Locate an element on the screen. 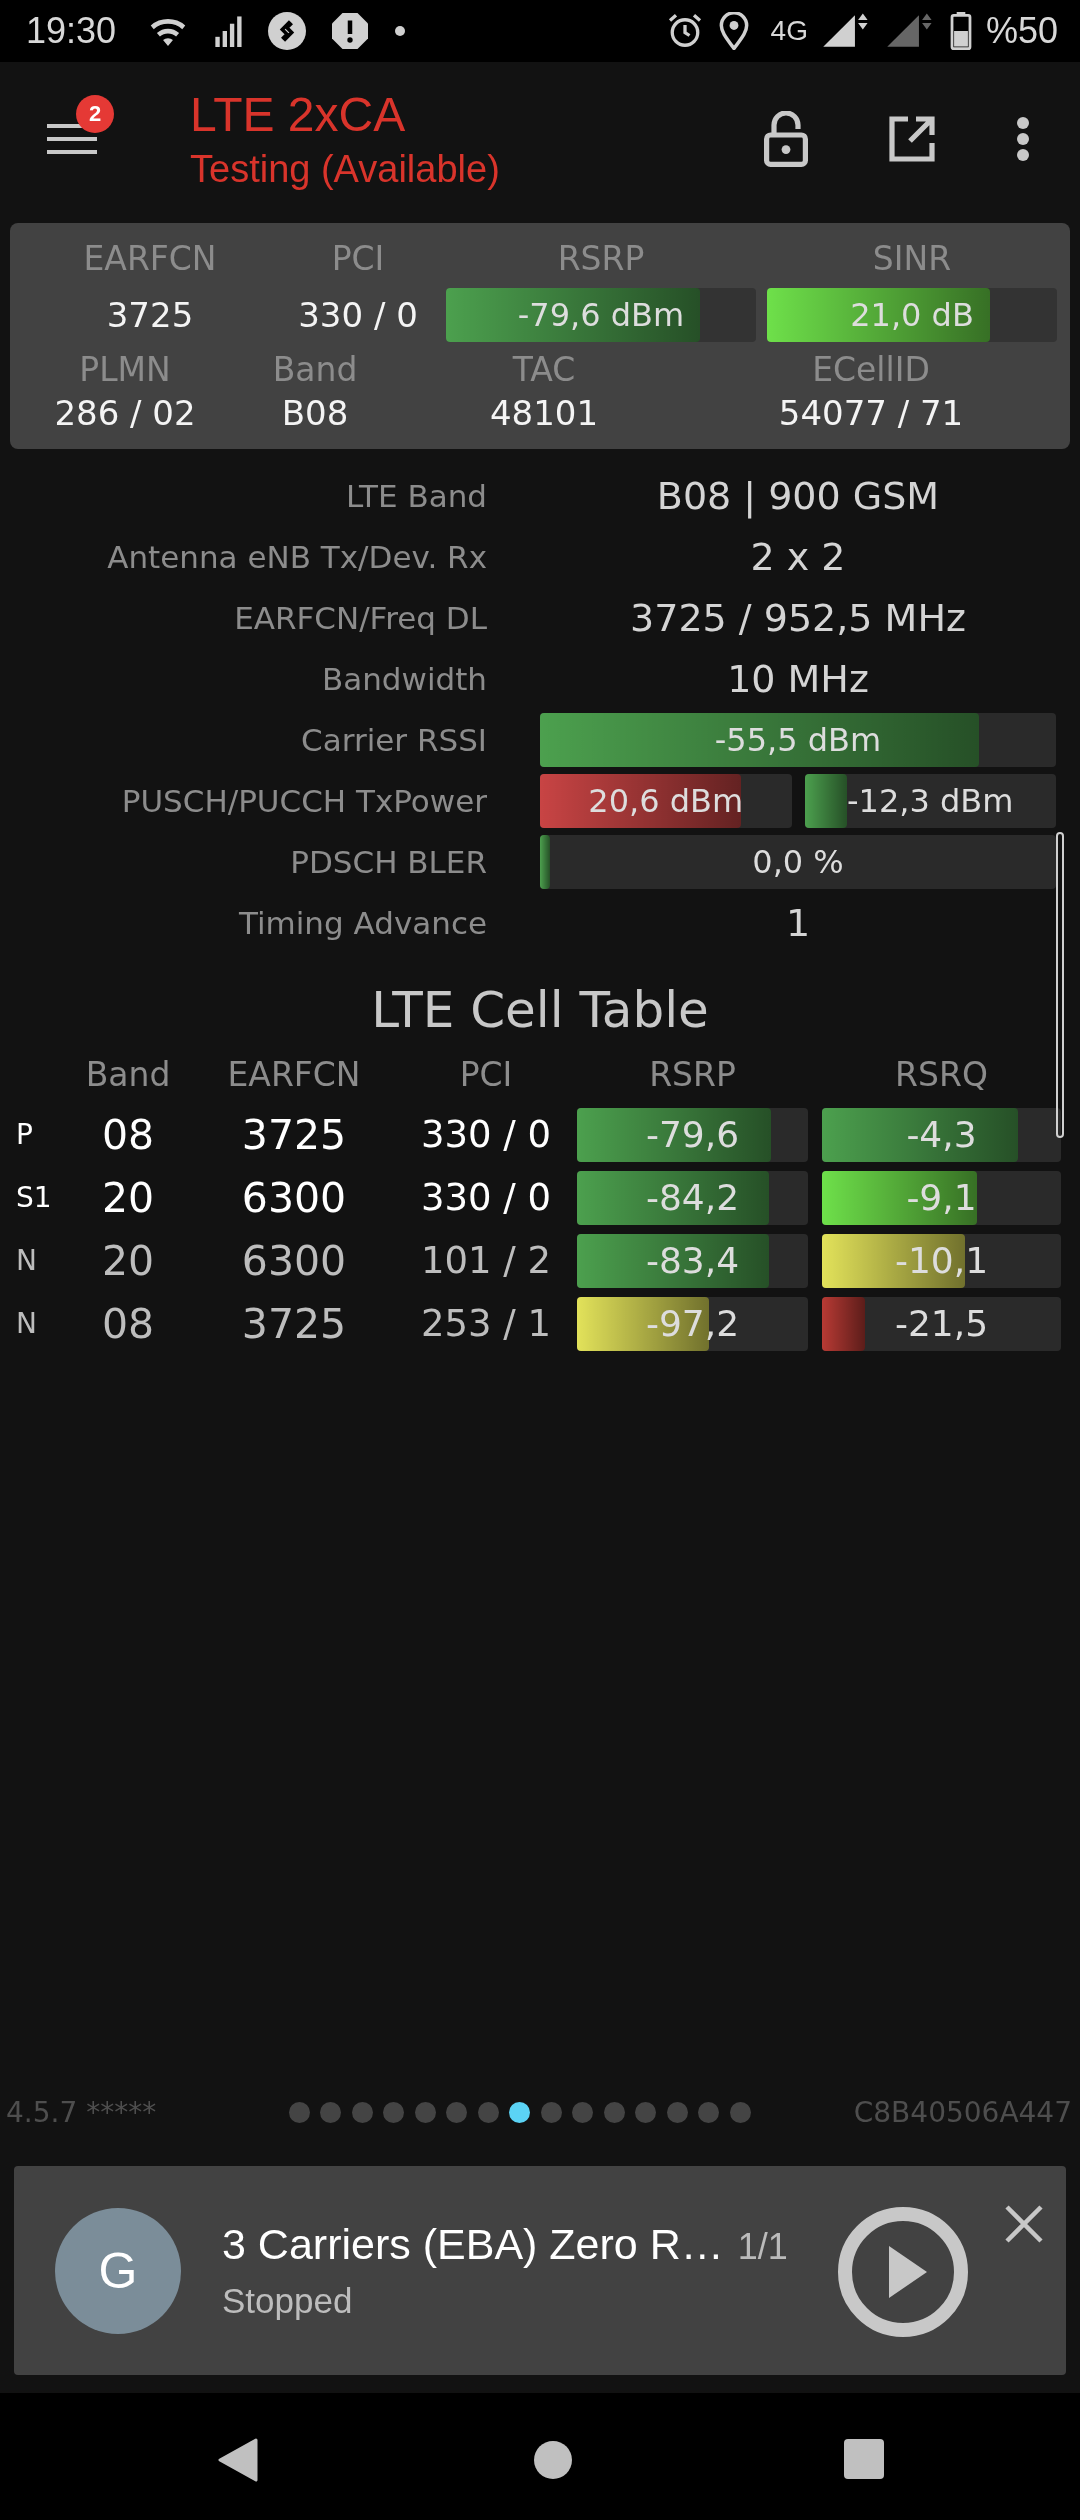 The image size is (1080, 2520). notification-badge: 2 is located at coordinates (95, 114).